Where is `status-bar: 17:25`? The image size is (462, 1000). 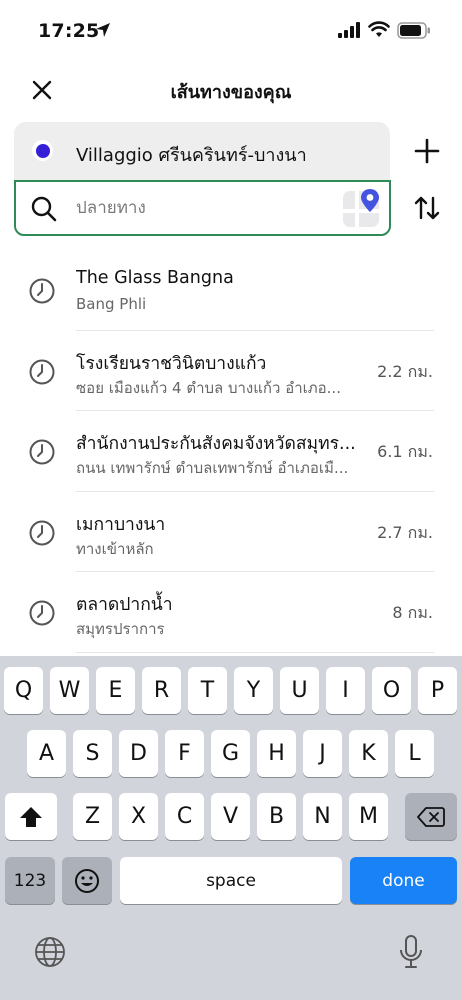 status-bar: 17:25 is located at coordinates (231, 31).